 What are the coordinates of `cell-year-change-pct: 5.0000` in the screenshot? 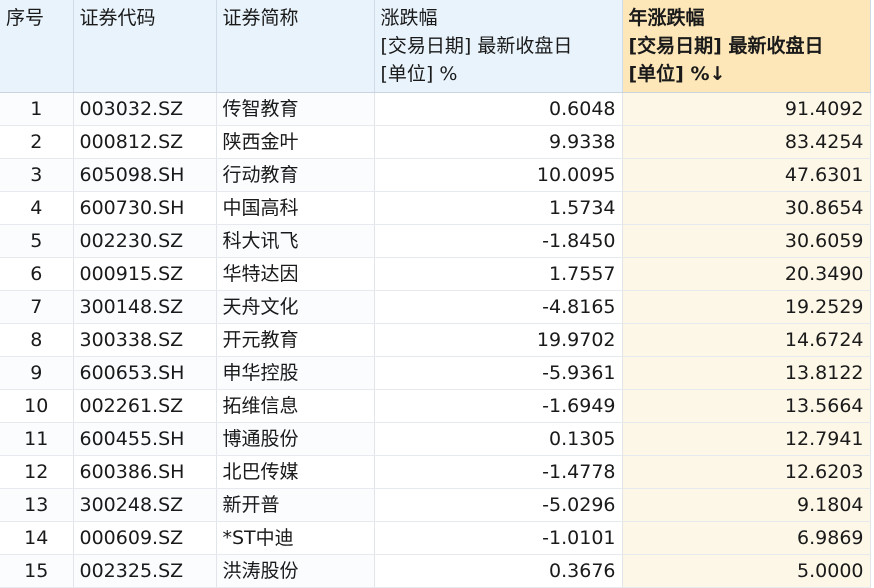 It's located at (746, 571).